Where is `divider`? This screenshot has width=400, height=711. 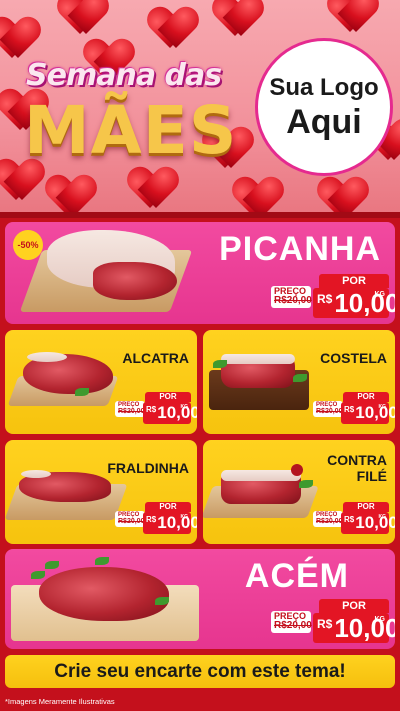
divider is located at coordinates (200, 215).